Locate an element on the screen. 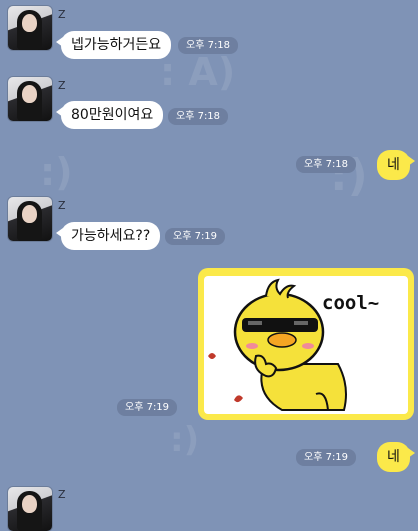 The height and width of the screenshot is (531, 418). message-bubble: 80만원이여요 is located at coordinates (109, 115).